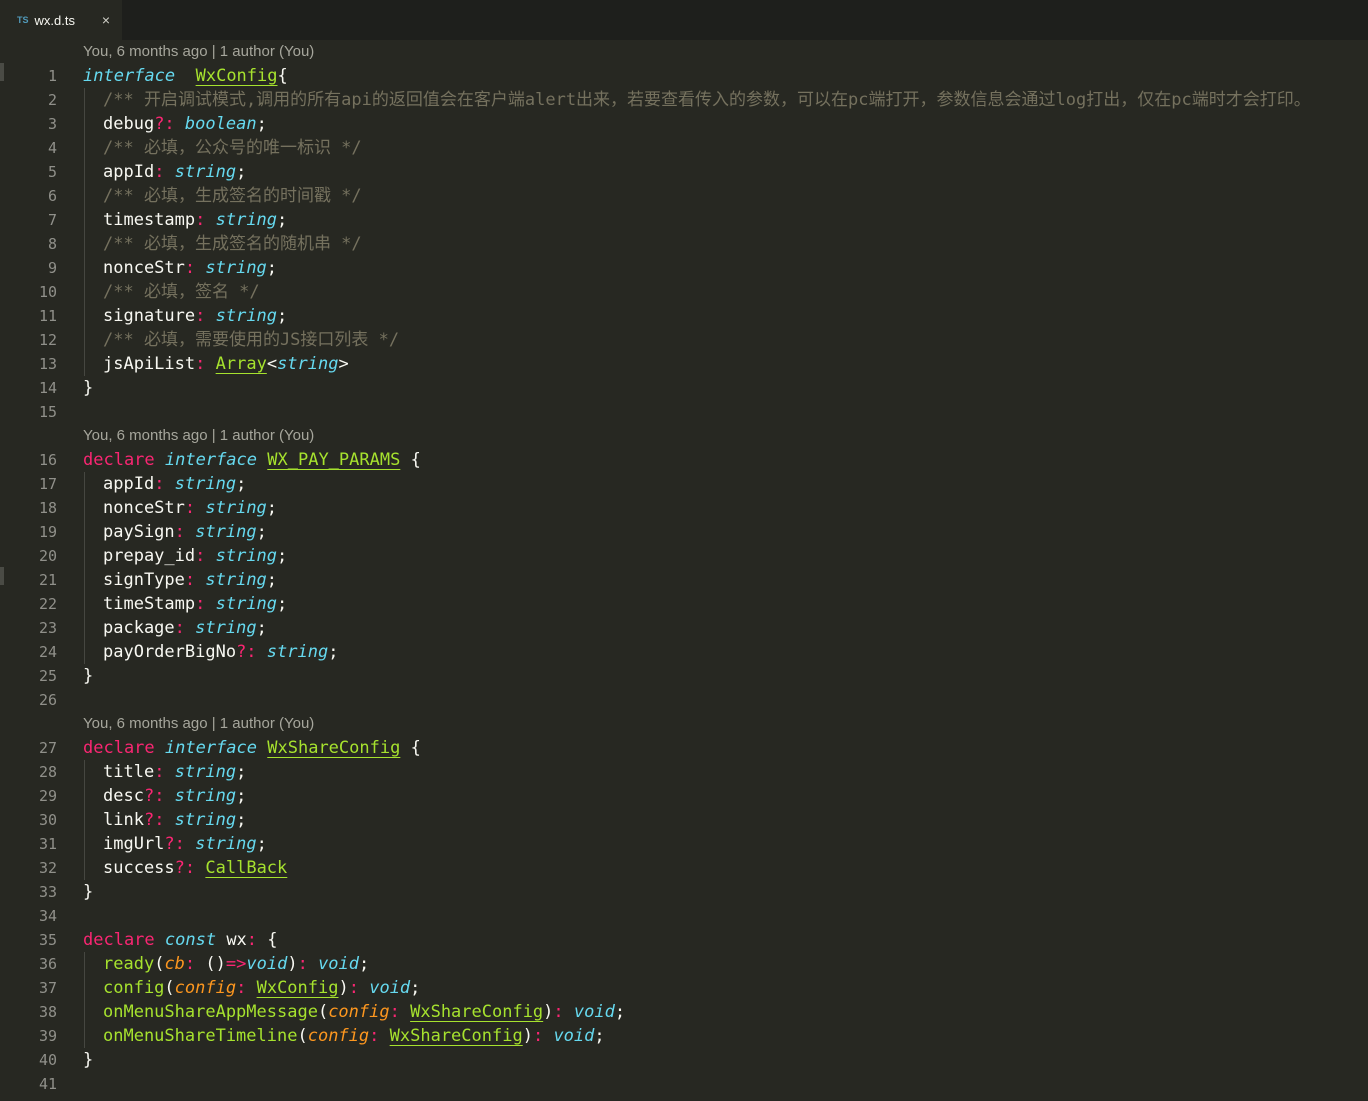  I want to click on line-number: 31, so click(47, 844).